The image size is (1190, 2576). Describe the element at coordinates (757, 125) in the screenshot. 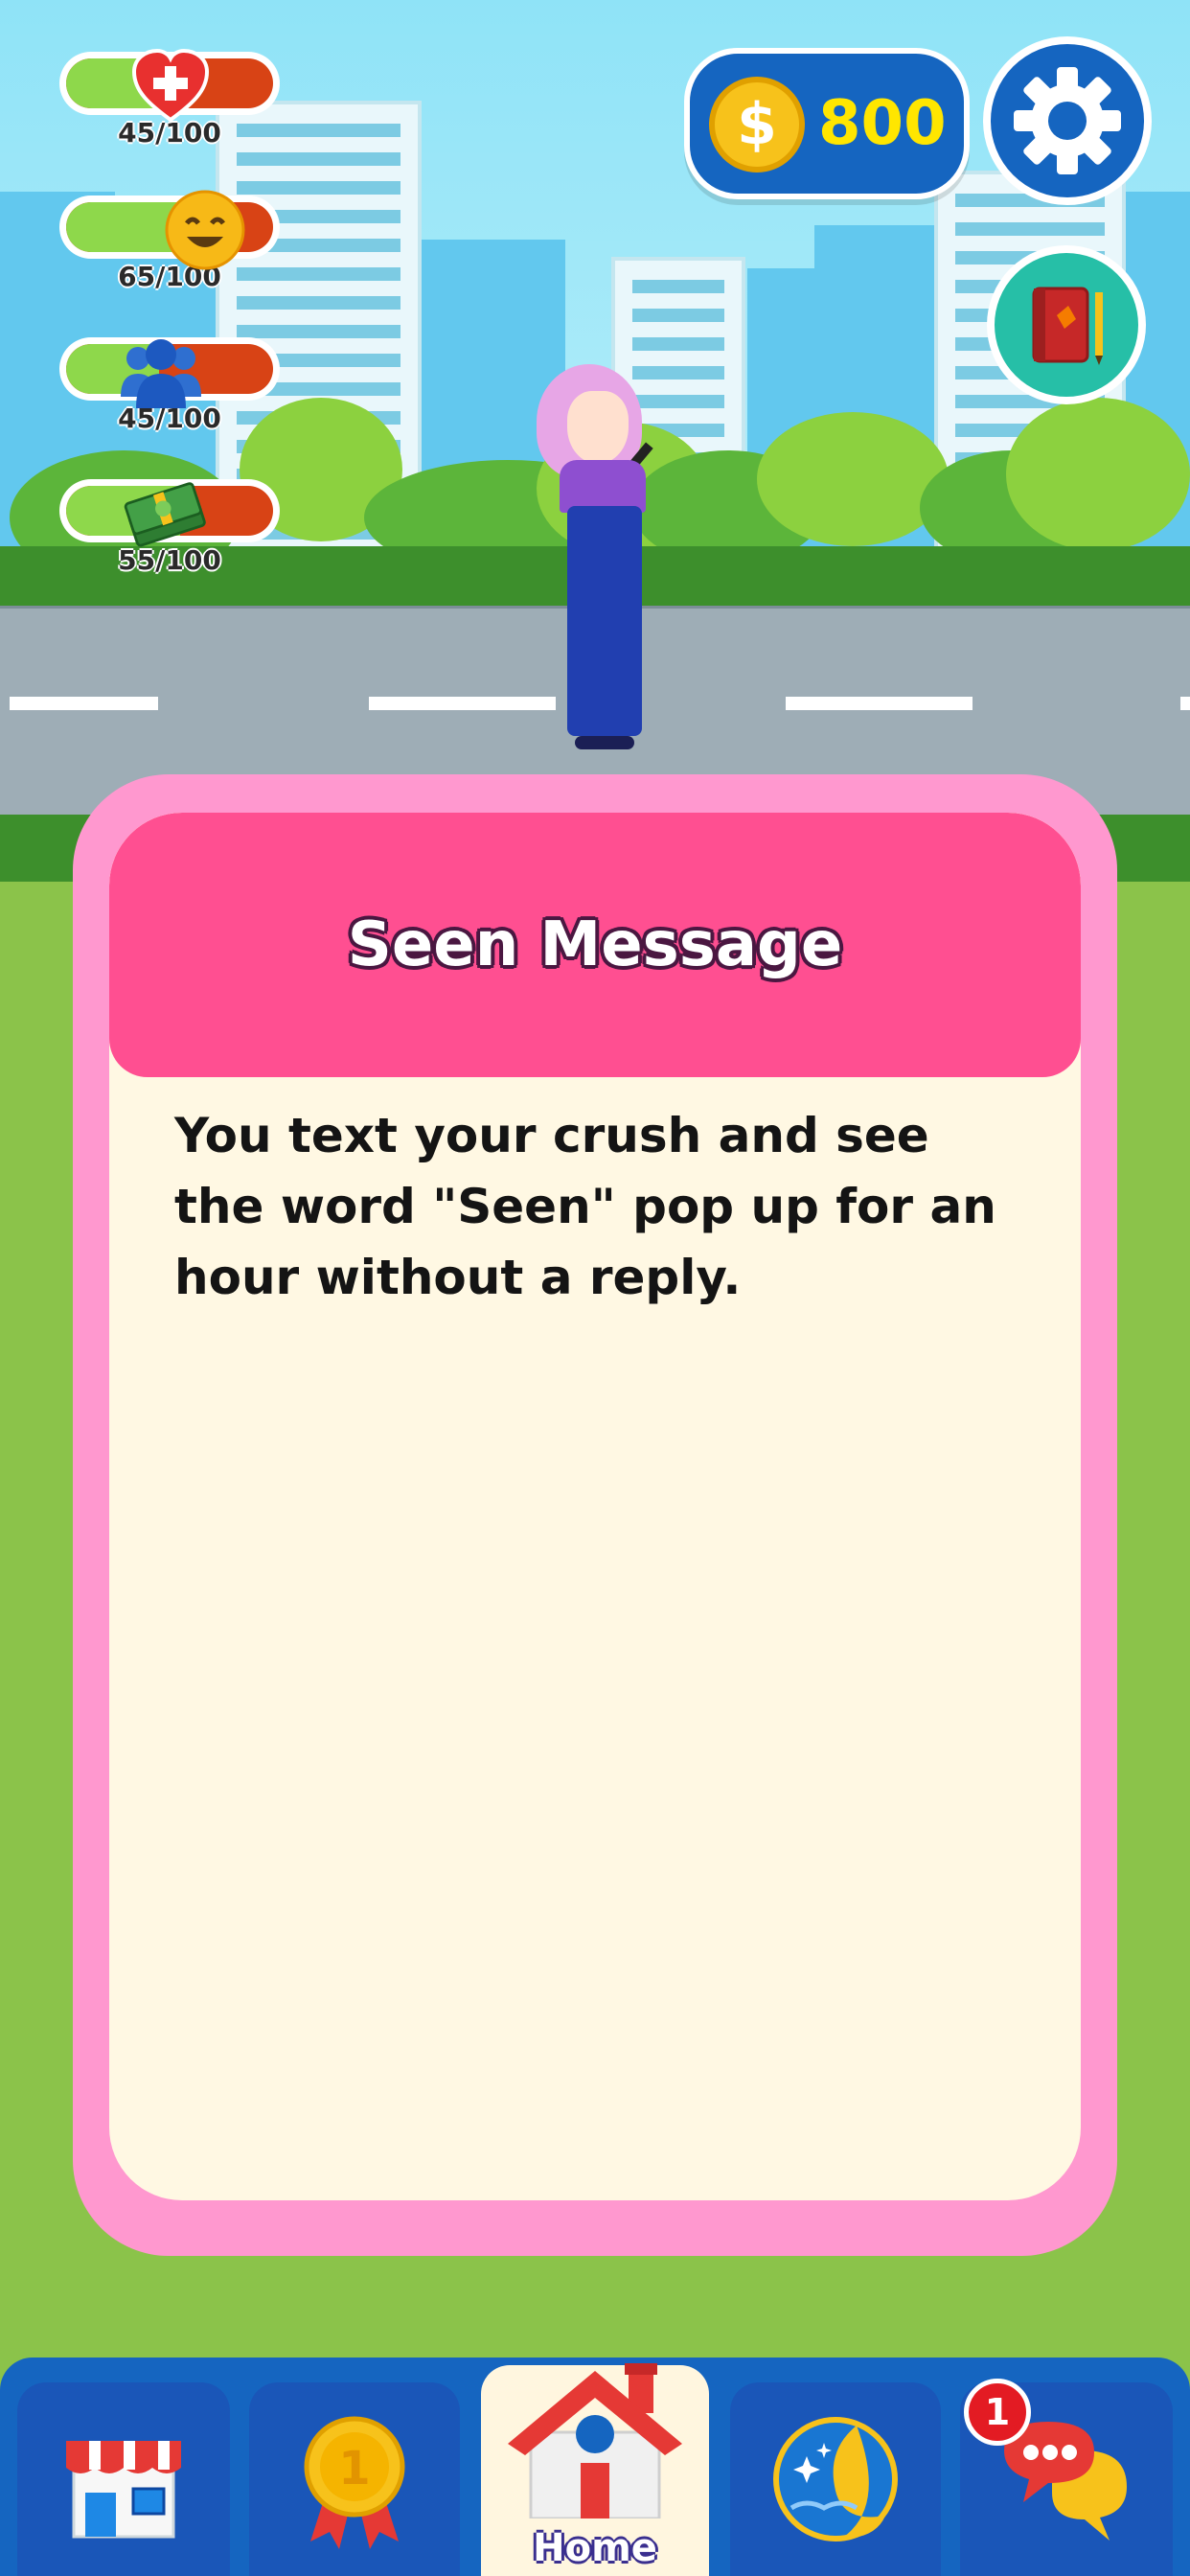

I see `dollar-coin-icon: $` at that location.